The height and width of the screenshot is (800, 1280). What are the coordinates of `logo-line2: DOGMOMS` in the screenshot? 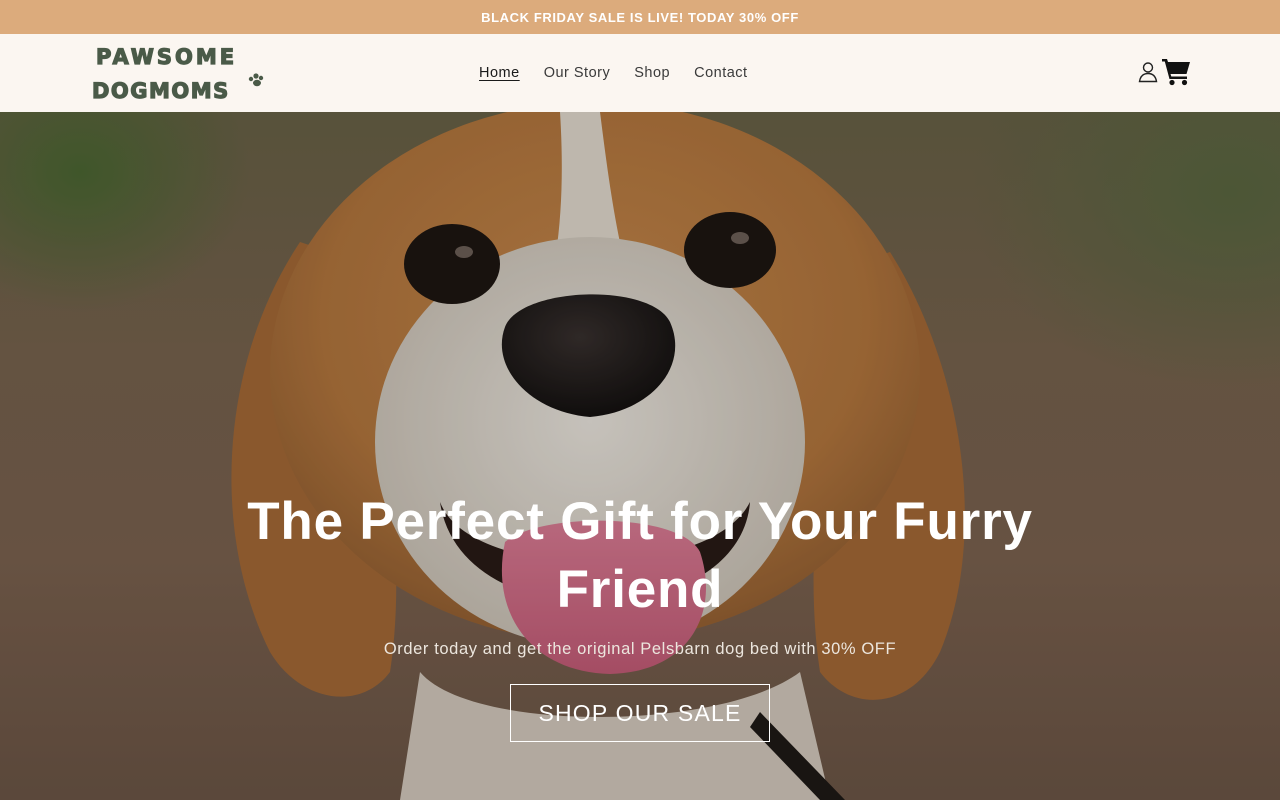 It's located at (161, 91).